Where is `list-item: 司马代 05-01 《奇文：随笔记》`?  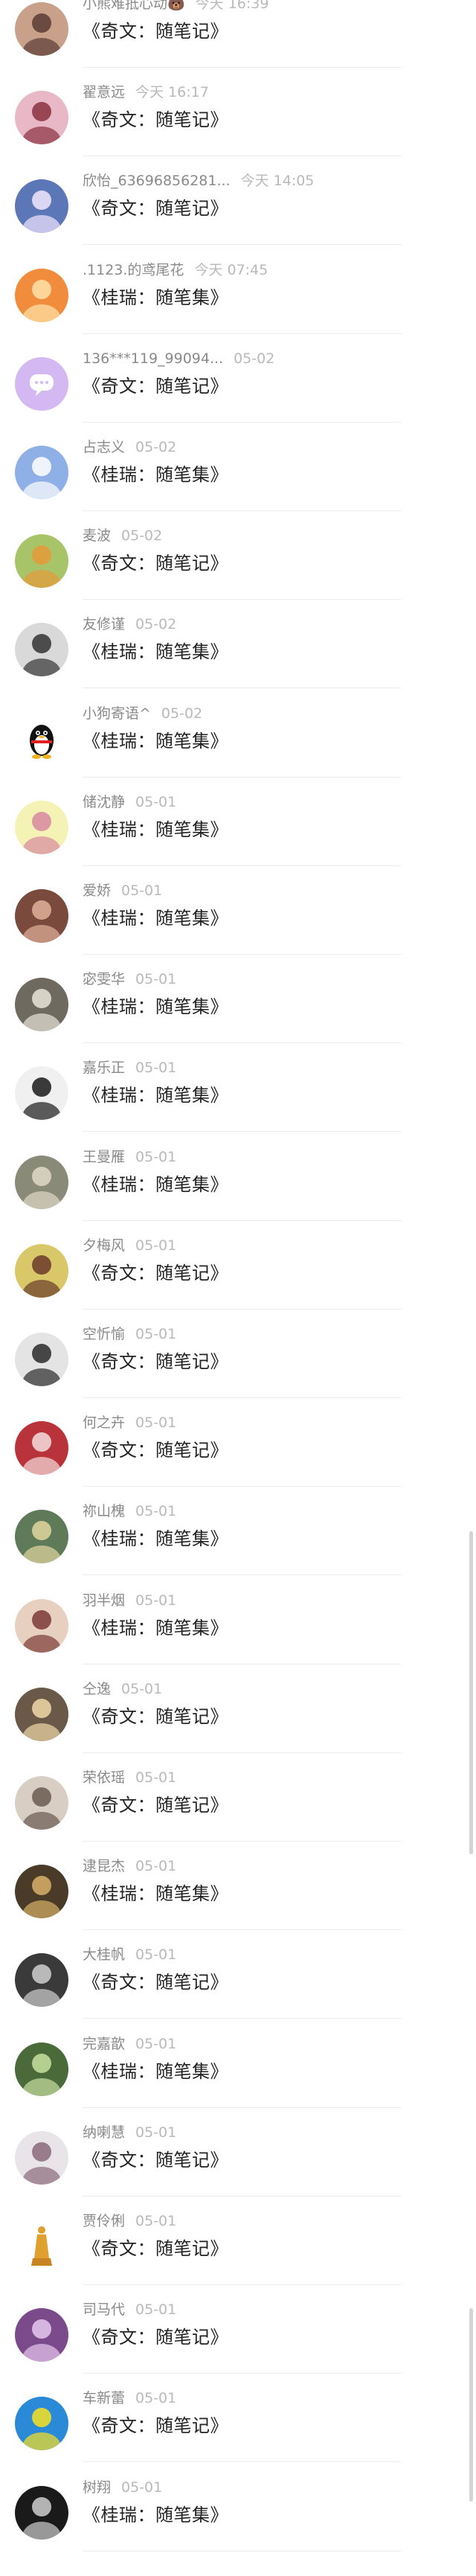 list-item: 司马代 05-01 《奇文：随笔记》 is located at coordinates (201, 2330).